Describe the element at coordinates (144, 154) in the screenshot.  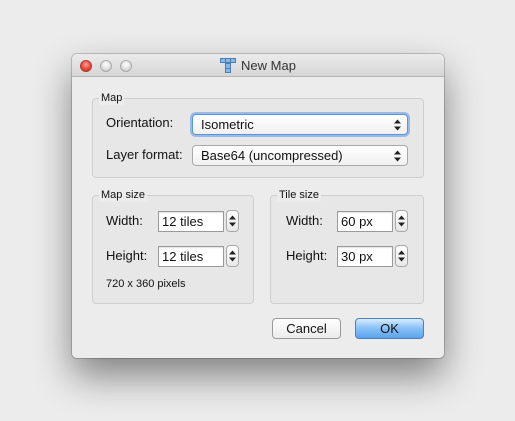
I see `layer-format-label: Layer format:` at that location.